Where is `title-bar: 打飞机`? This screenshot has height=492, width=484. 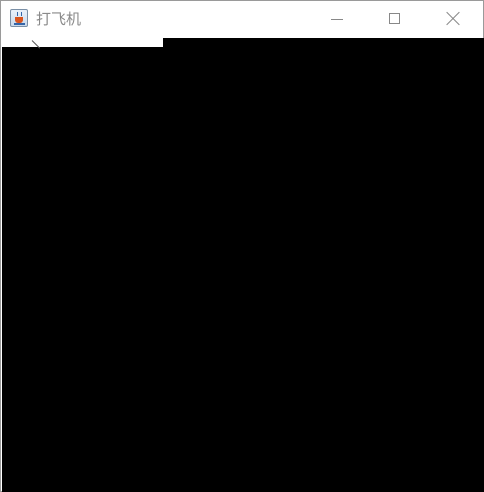 title-bar: 打飞机 is located at coordinates (242, 19).